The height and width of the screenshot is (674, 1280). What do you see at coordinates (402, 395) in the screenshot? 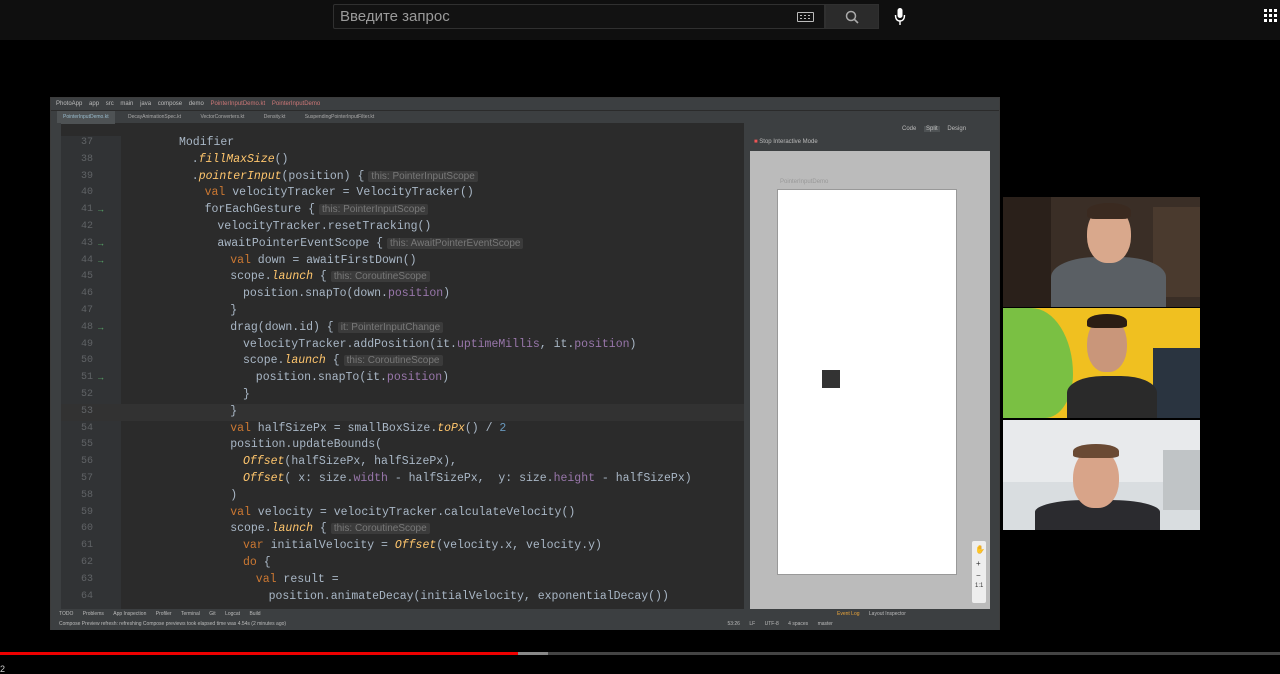
I see `code-line: 52}` at bounding box center [402, 395].